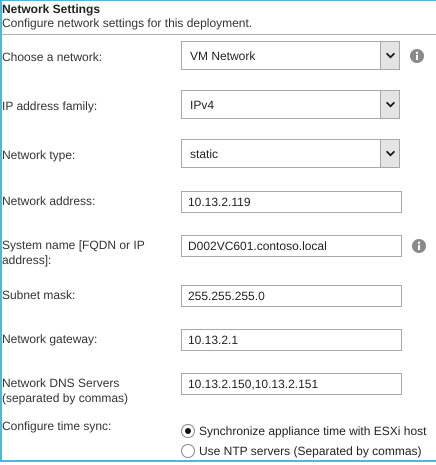  I want to click on dropdown: VM Network, so click(290, 55).